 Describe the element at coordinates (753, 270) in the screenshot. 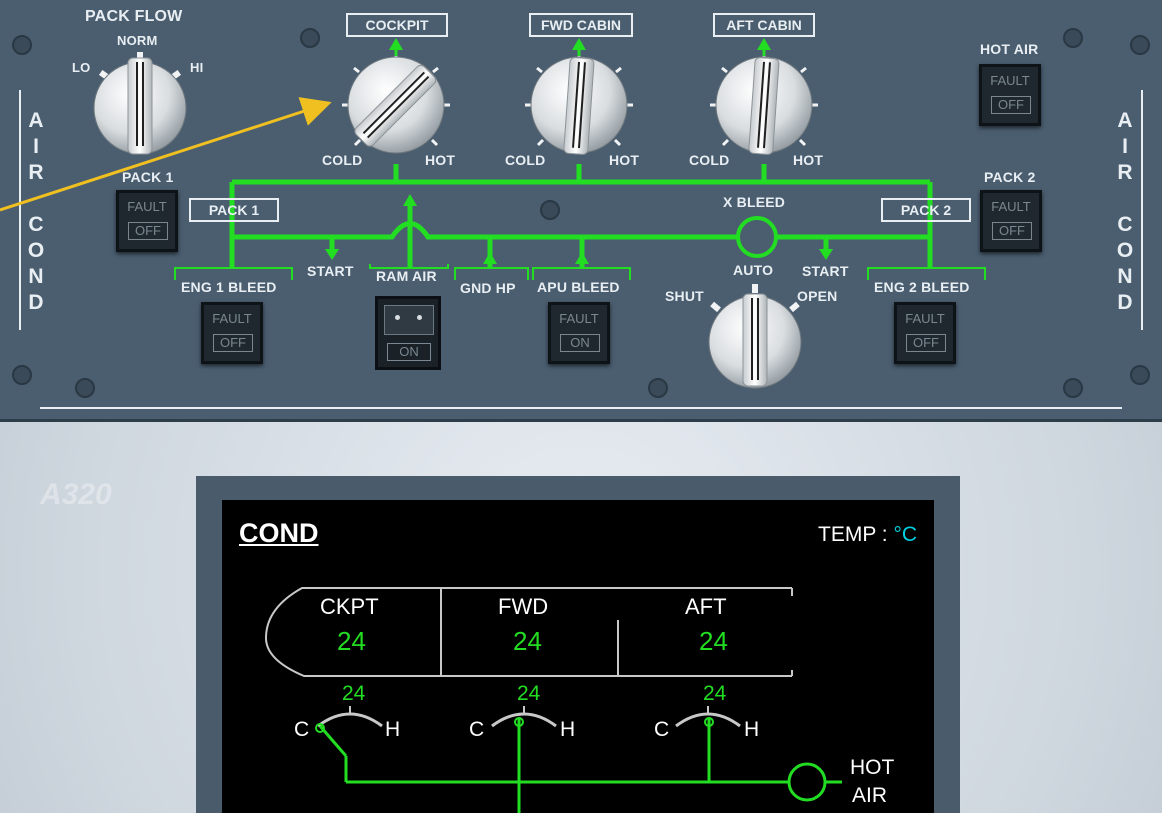

I see `x-bleed-auto-label: AUTO` at that location.